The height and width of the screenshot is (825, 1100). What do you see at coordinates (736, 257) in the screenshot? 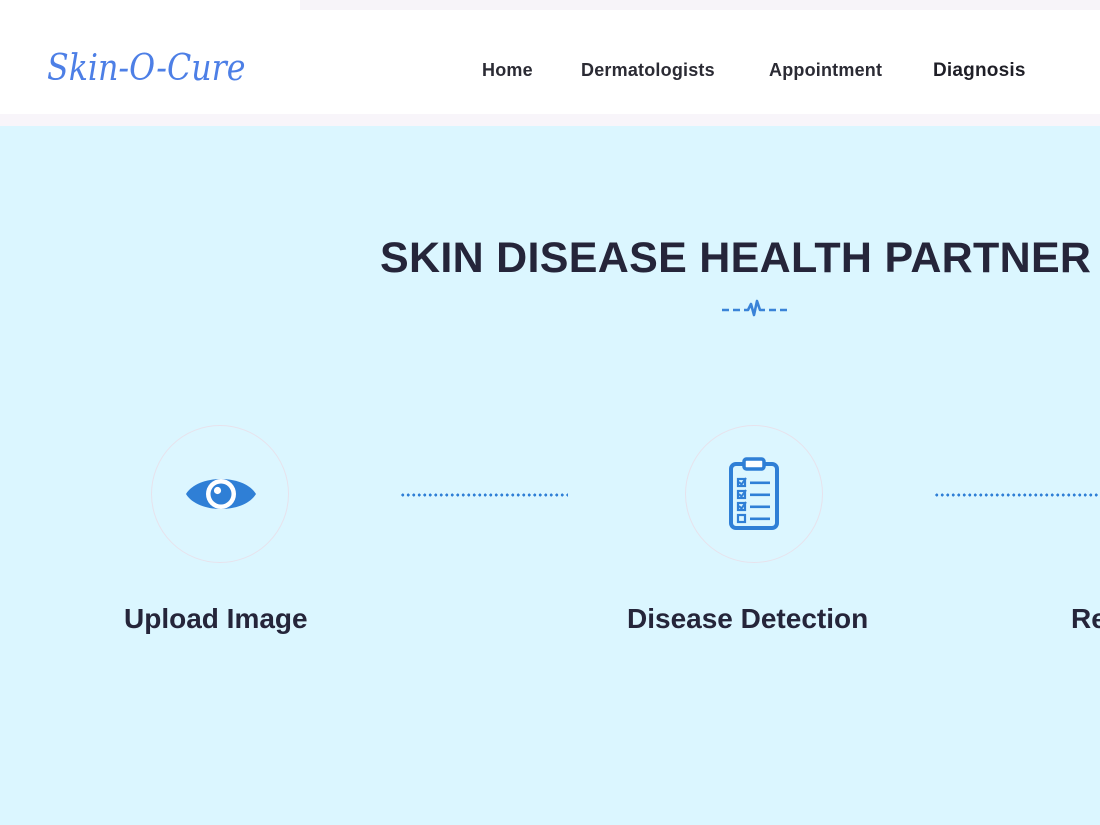
I see `hero-title: SKIN DISEASE HEALTH PARTNER` at bounding box center [736, 257].